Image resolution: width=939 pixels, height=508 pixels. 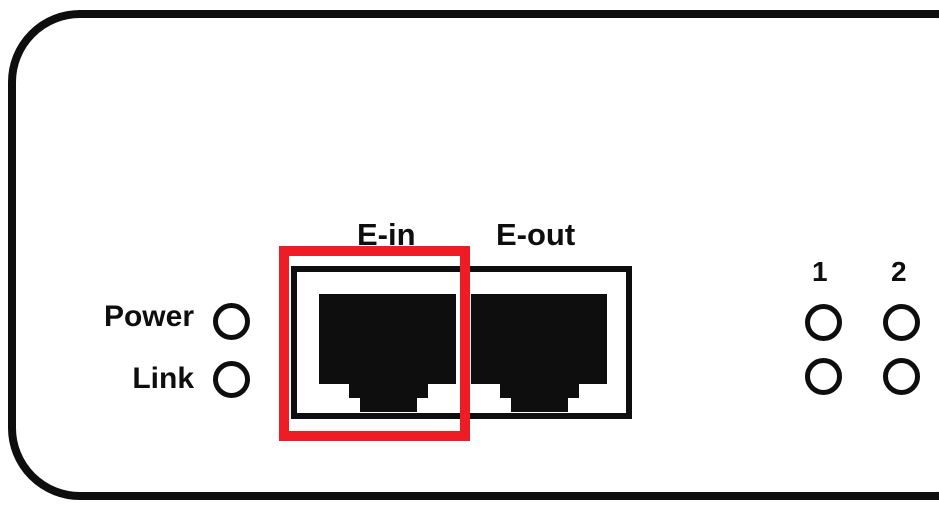 I want to click on channel-1-led-top-icon, so click(x=823, y=322).